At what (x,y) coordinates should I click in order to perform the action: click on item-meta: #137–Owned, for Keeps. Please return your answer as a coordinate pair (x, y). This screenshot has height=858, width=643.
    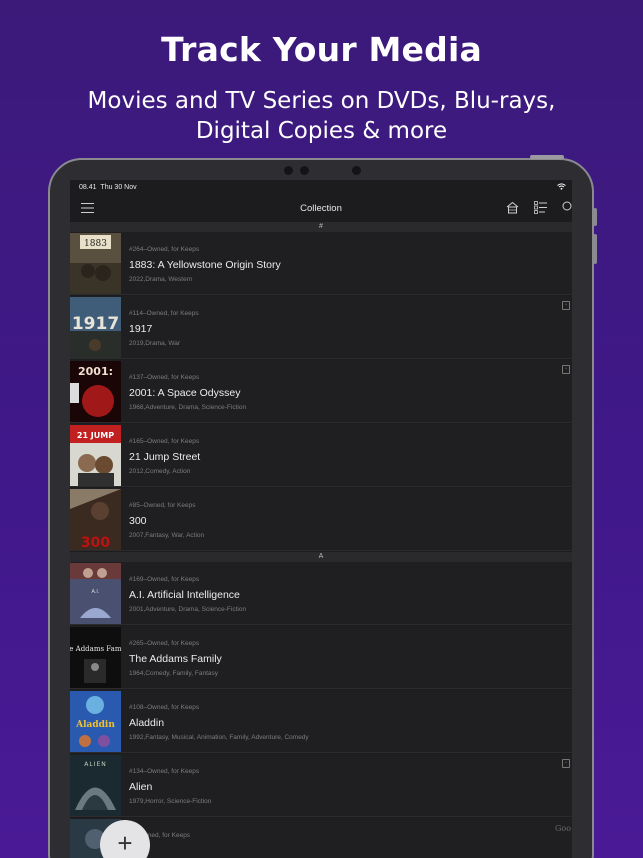
    Looking at the image, I should click on (164, 377).